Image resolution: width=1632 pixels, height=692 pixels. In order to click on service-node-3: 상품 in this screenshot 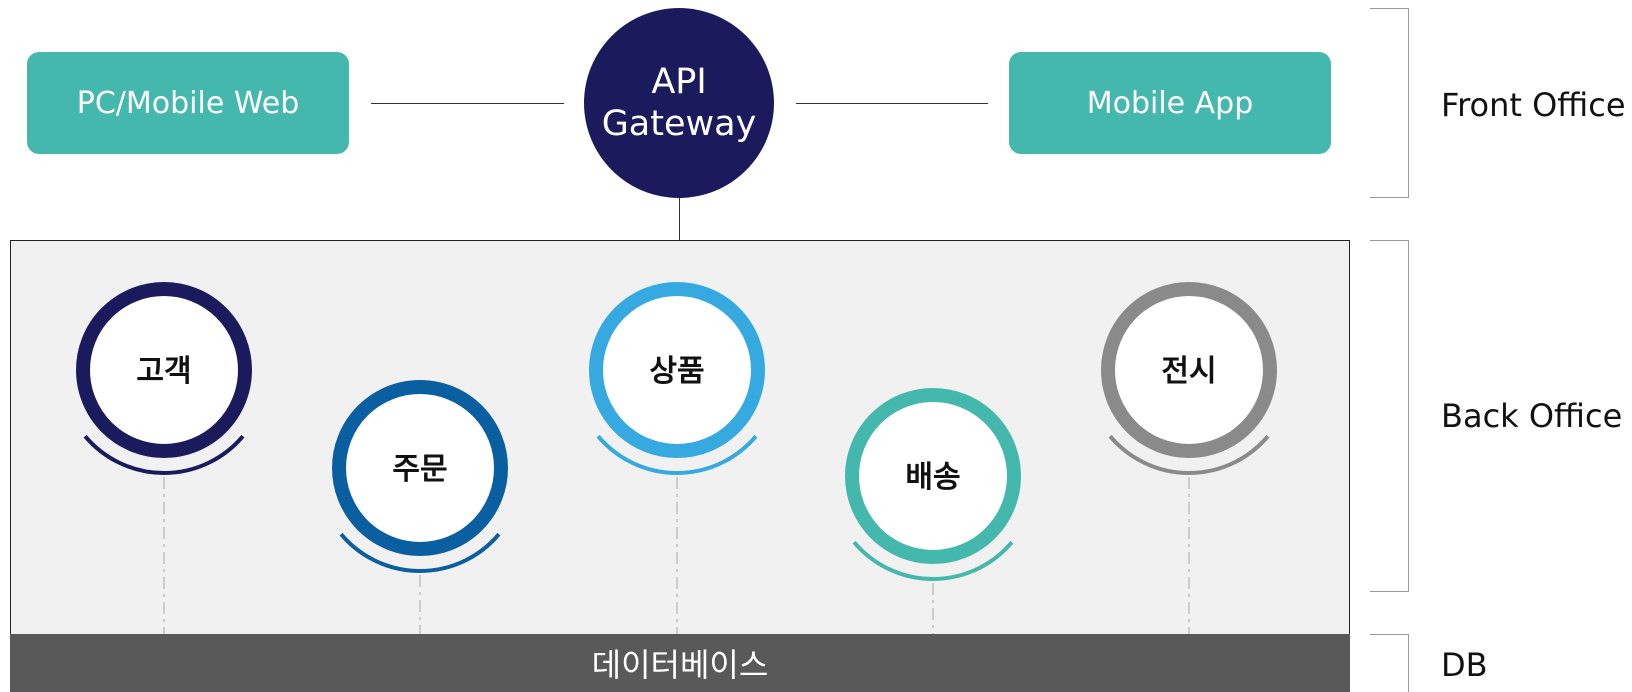, I will do `click(677, 458)`.